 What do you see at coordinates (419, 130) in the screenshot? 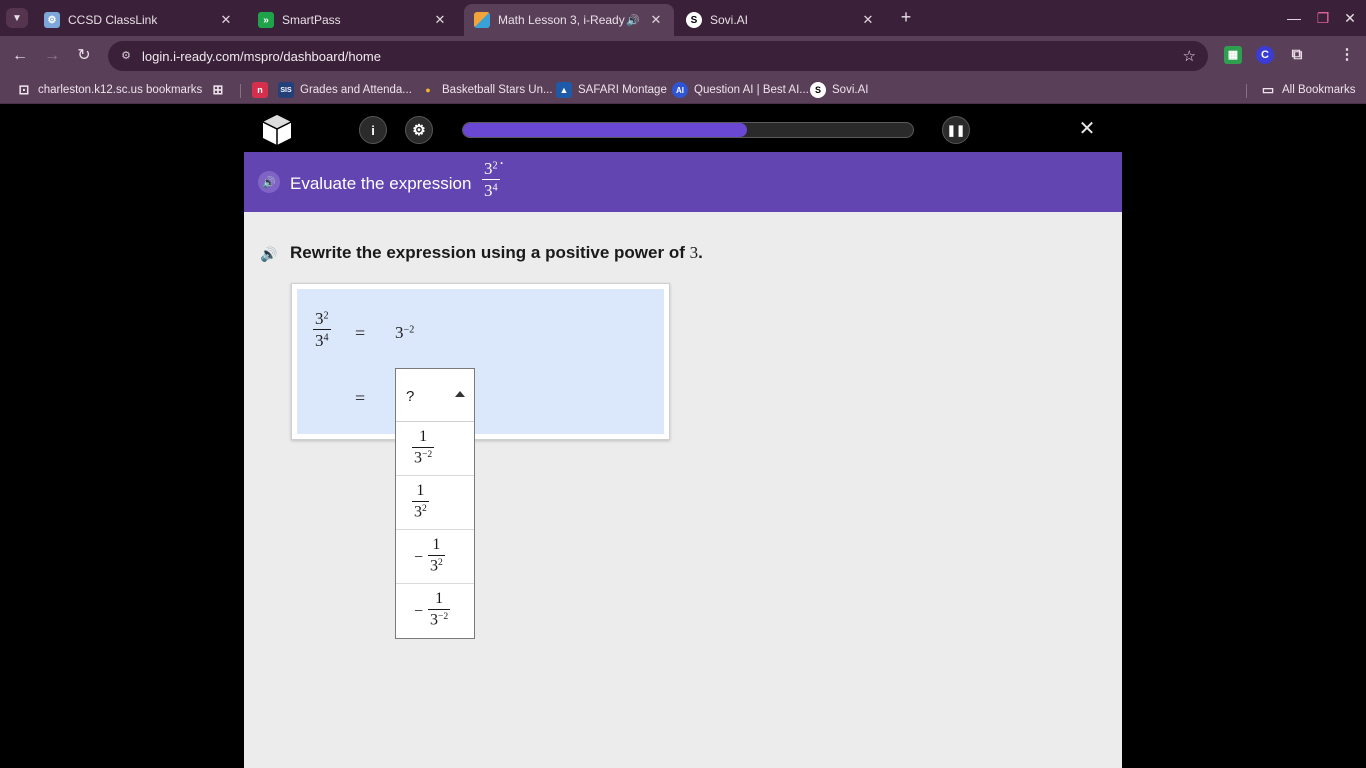
I see `settings-gear-icon: ⚙` at bounding box center [419, 130].